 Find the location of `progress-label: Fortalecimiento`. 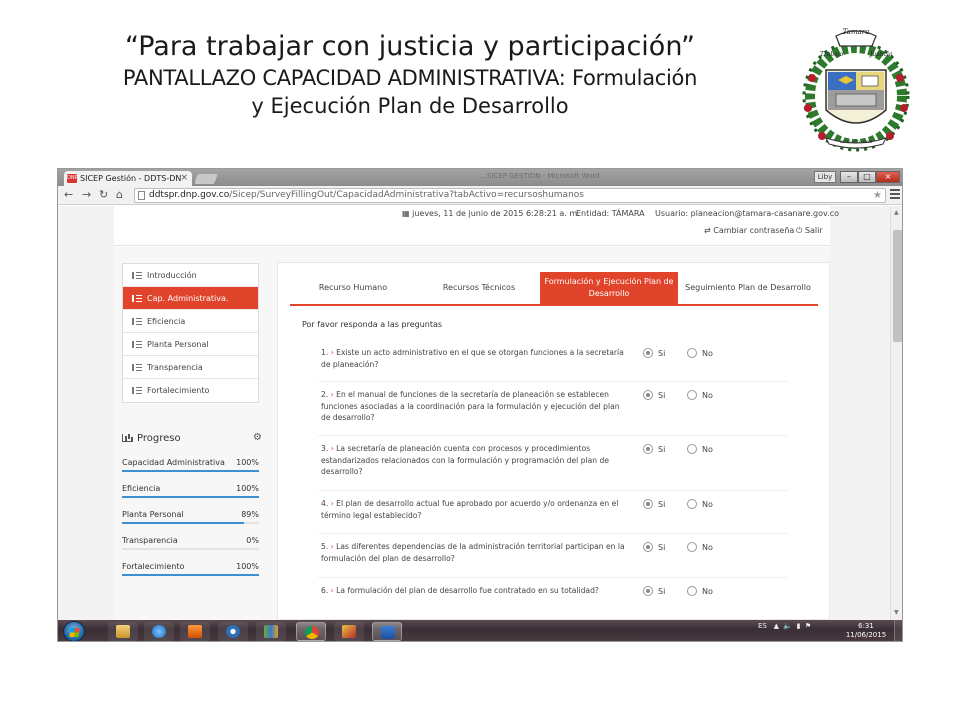

progress-label: Fortalecimiento is located at coordinates (153, 566).